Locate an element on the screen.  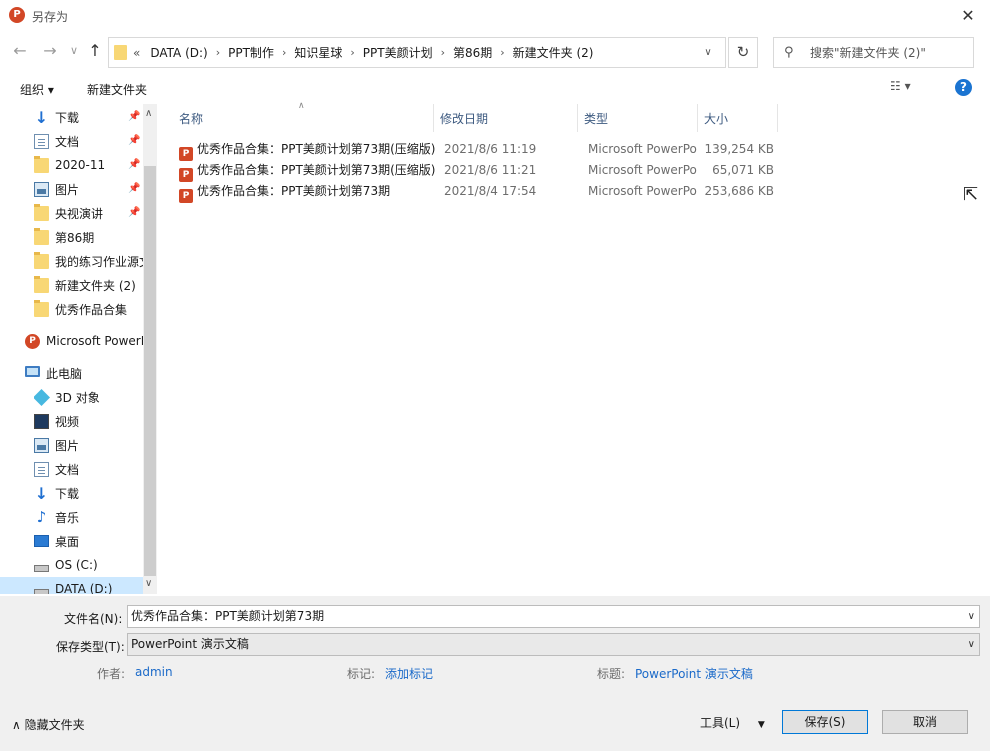
address-dropdown-icon: ∨ is located at coordinates (708, 52).